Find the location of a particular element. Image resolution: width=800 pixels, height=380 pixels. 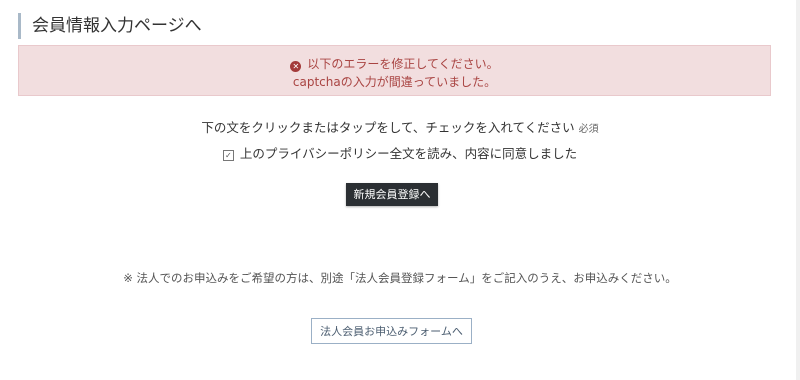

corporate-form-button: 法人会員お申込みフォームへ is located at coordinates (391, 331).